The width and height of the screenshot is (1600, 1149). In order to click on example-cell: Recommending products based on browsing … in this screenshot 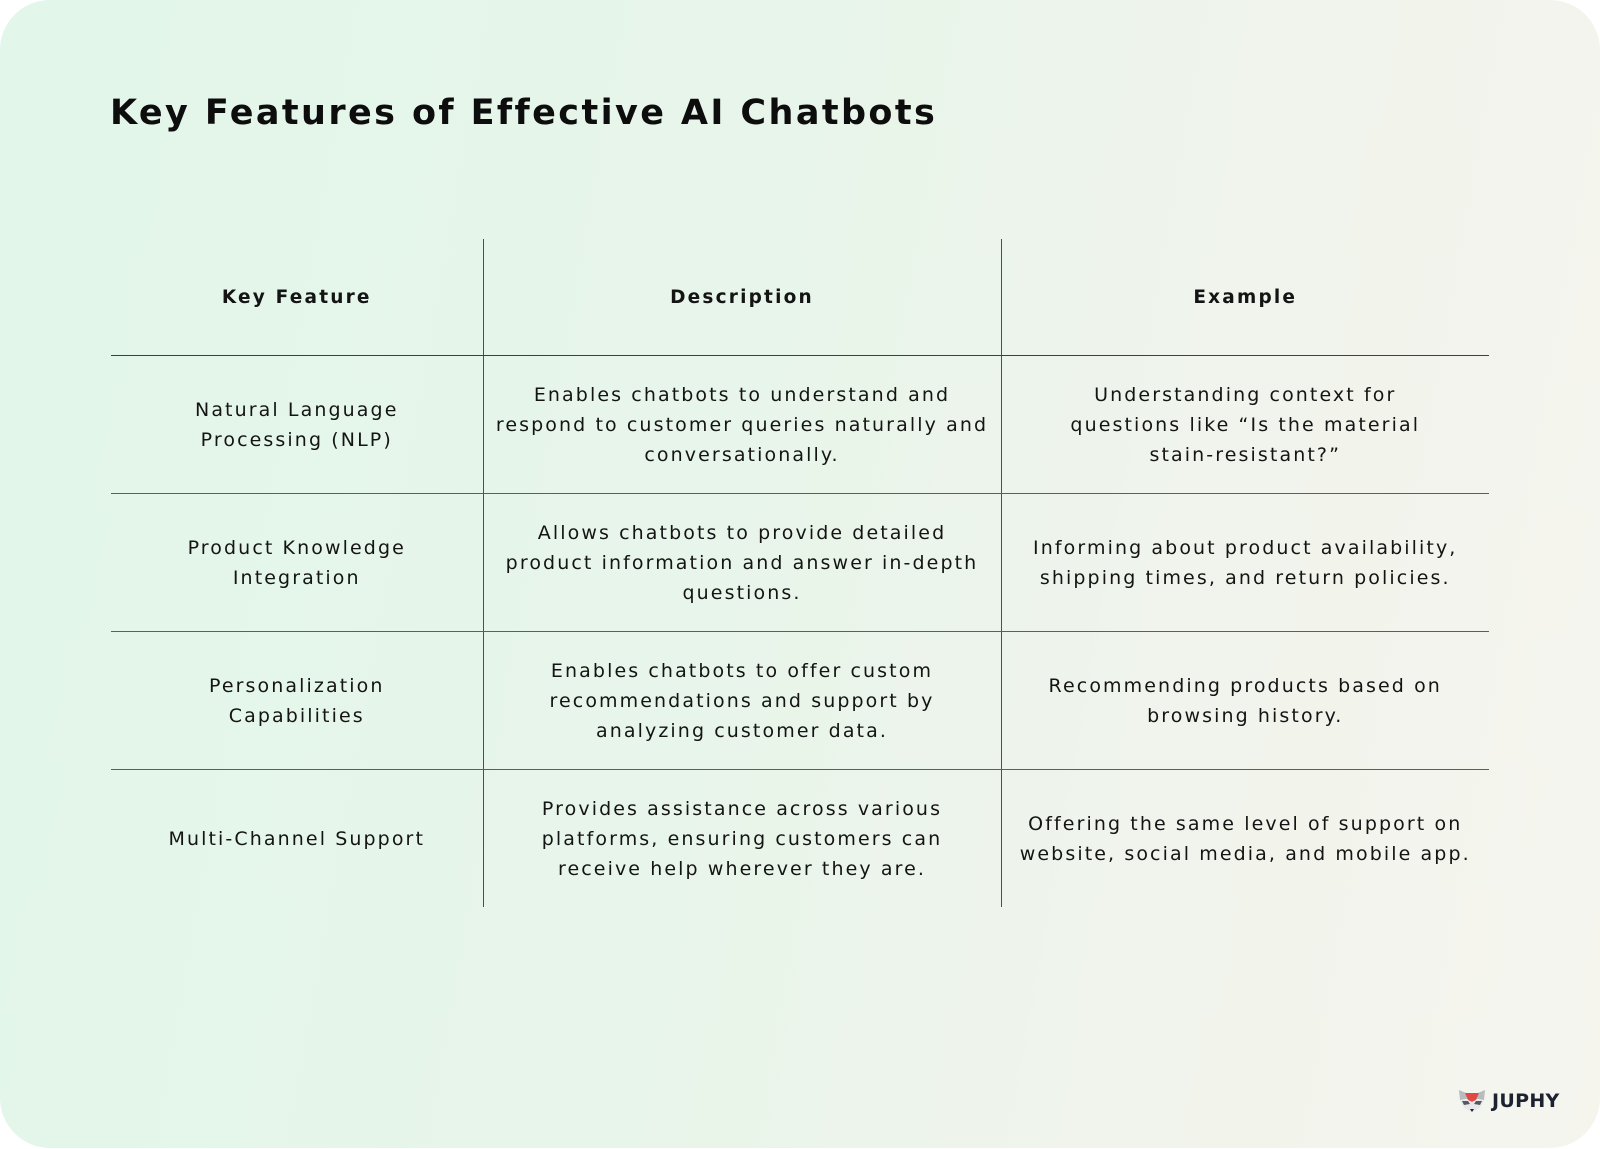, I will do `click(1244, 700)`.